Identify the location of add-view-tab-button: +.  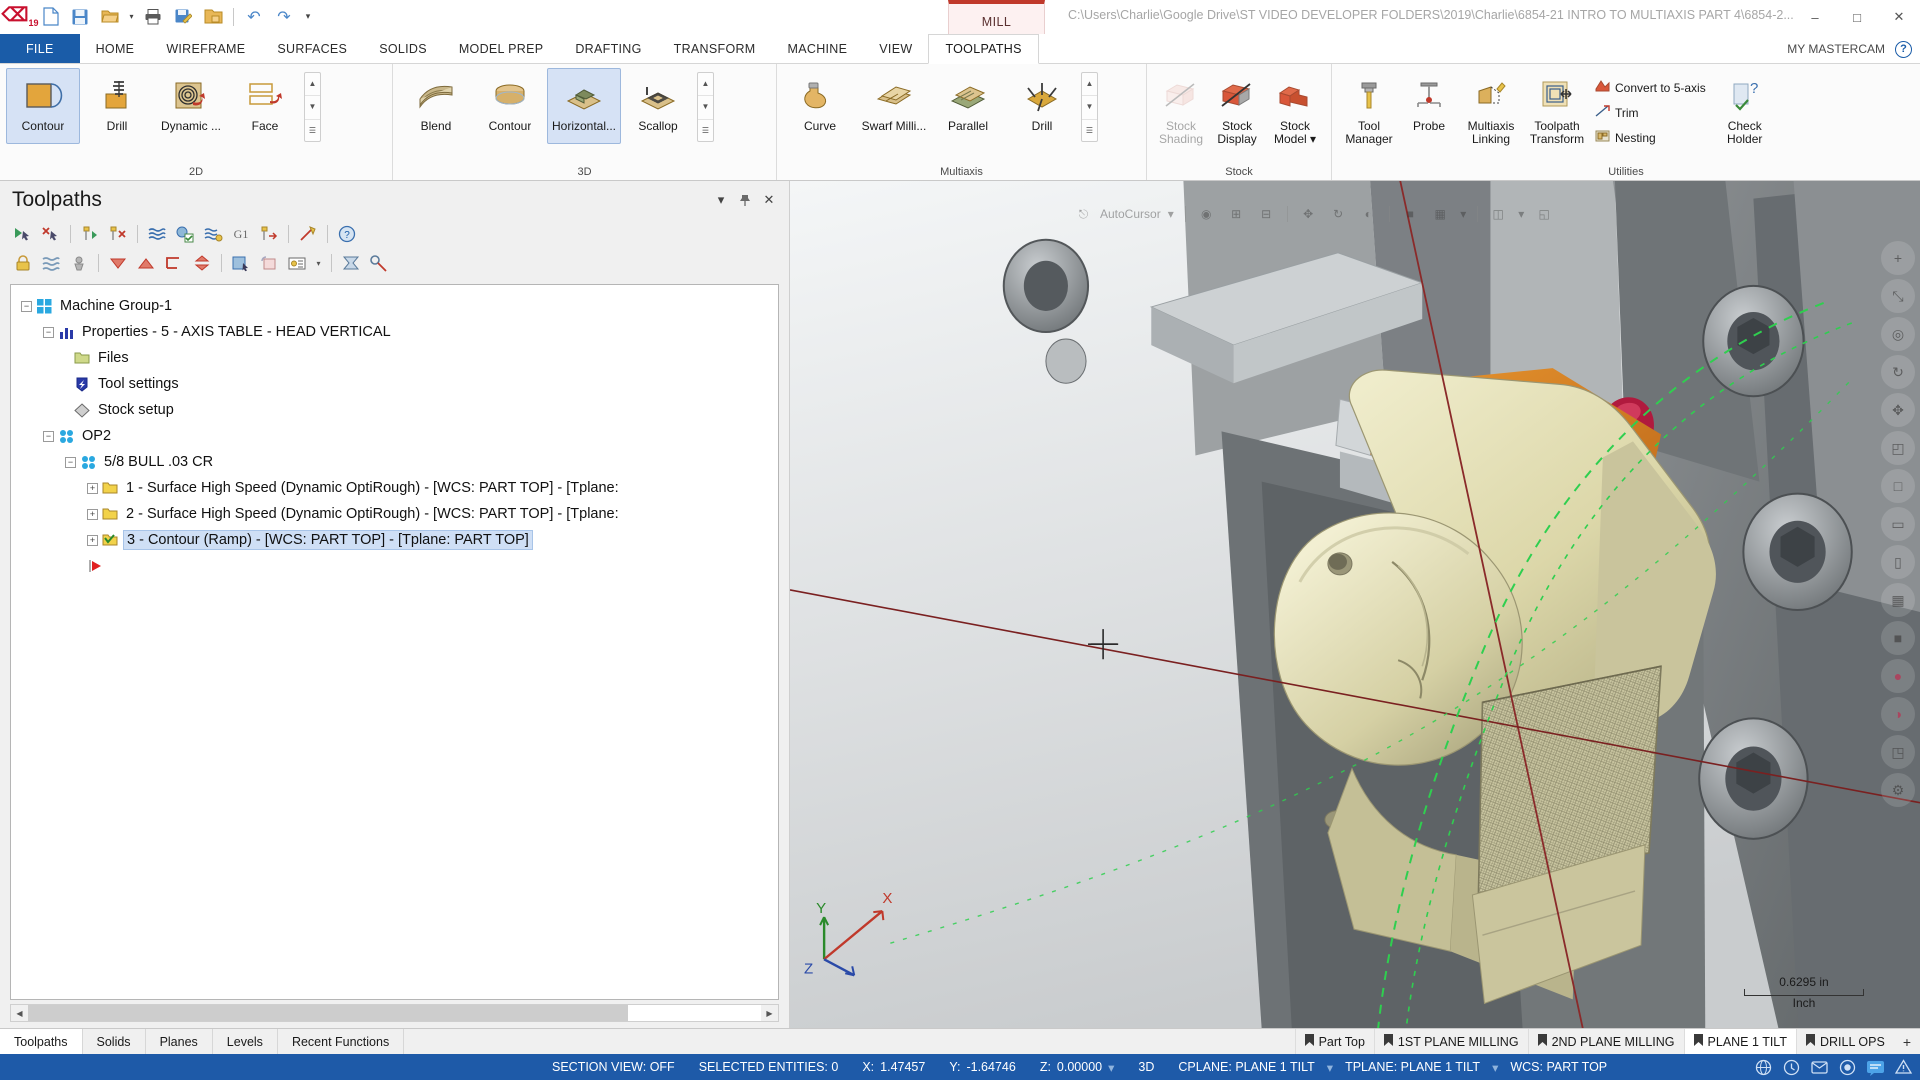
(1907, 1041).